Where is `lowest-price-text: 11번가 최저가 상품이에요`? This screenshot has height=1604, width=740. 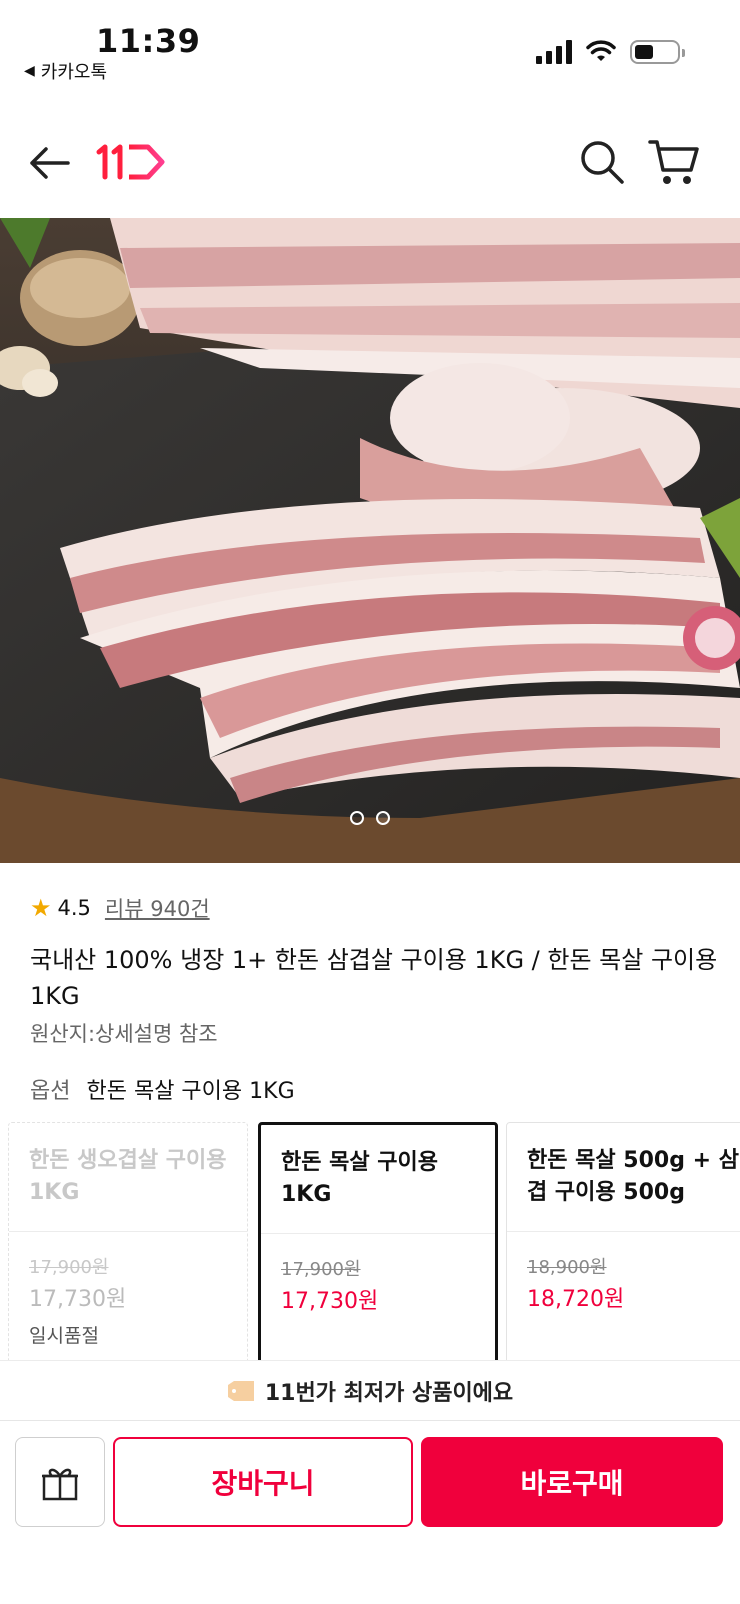
lowest-price-text: 11번가 최저가 상품이에요 is located at coordinates (389, 1393).